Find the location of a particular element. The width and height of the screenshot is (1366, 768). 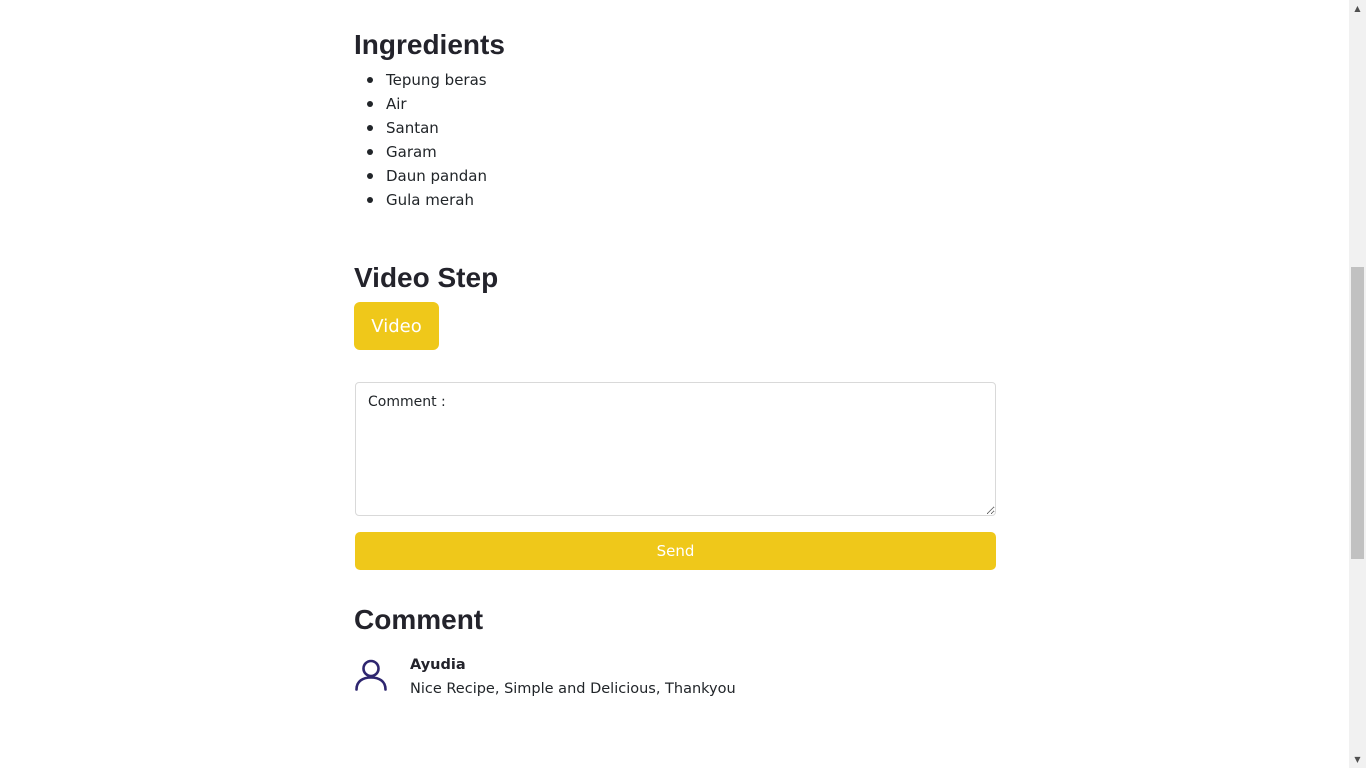

comment-author: Ayudia is located at coordinates (438, 665).